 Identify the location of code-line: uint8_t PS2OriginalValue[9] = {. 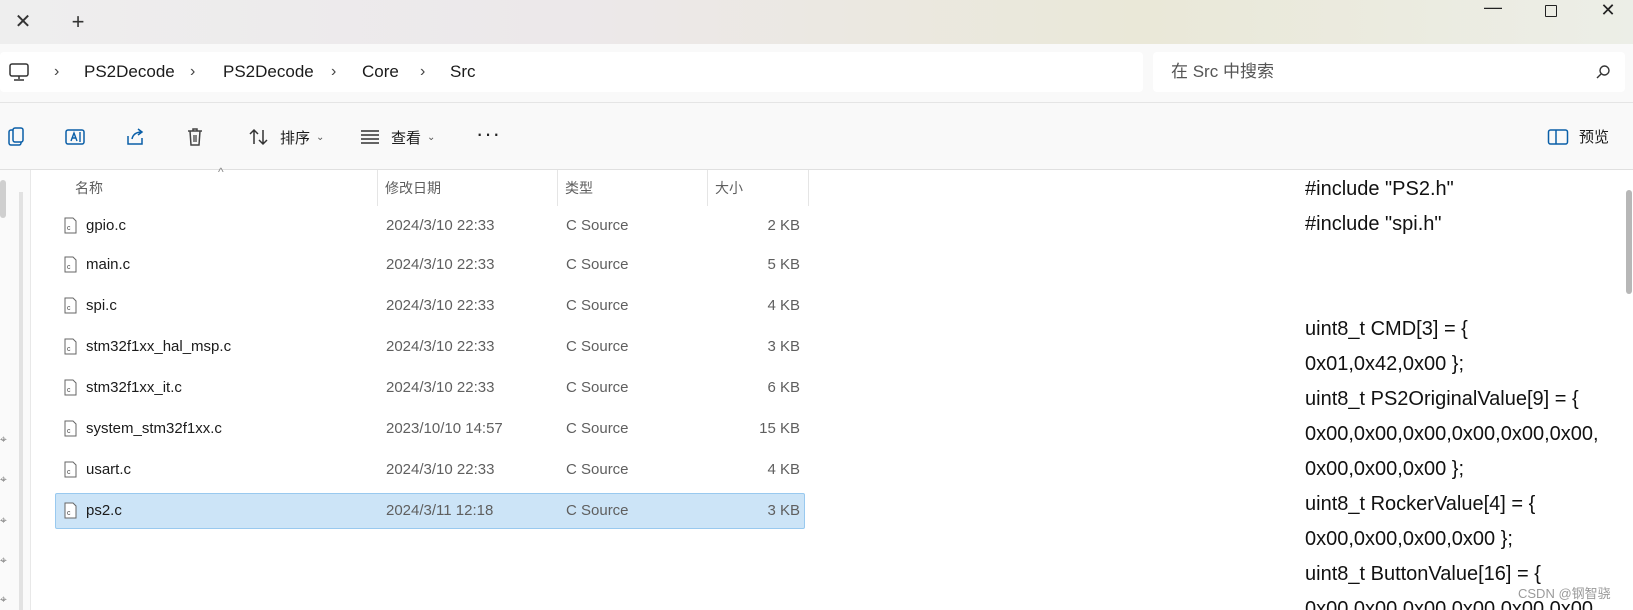
(1442, 399).